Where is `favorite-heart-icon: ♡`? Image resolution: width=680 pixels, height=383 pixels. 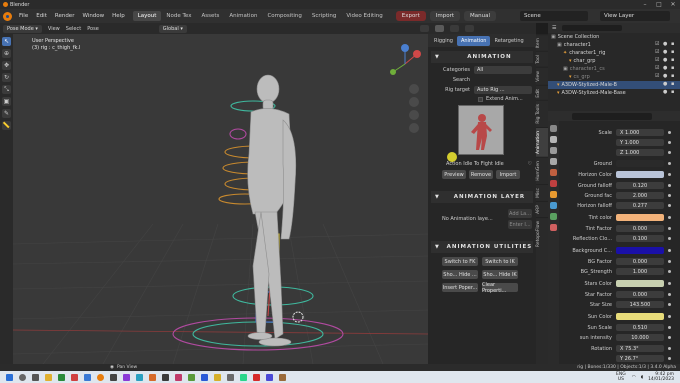
favorite-heart-icon: ♡ is located at coordinates (530, 164).